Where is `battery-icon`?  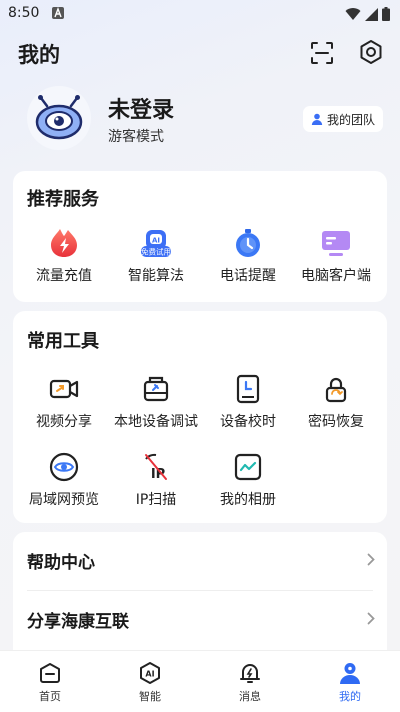
battery-icon is located at coordinates (386, 14).